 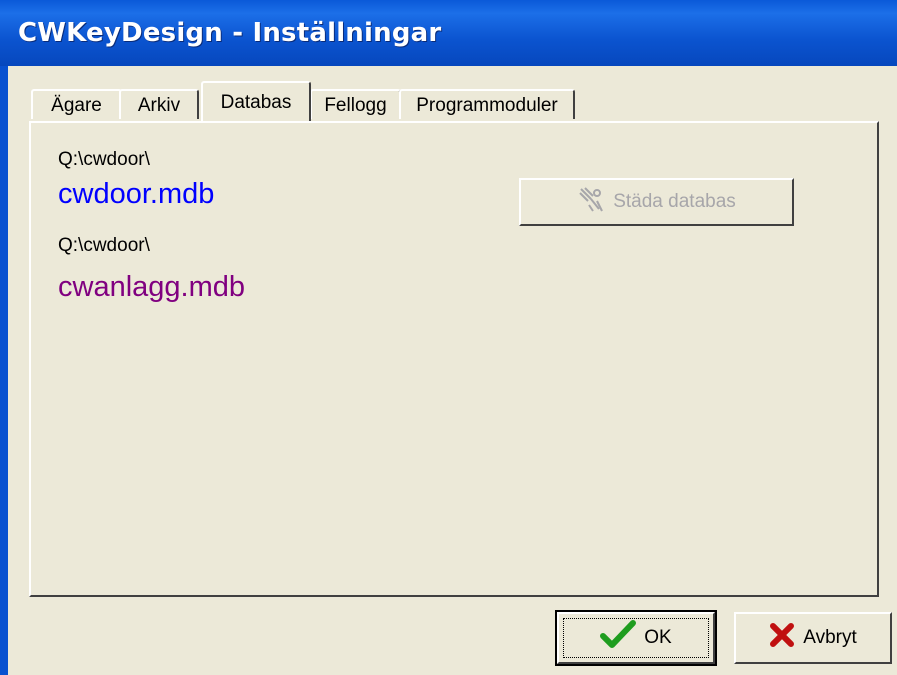 I want to click on cancel-label: Avbryt, so click(x=830, y=637).